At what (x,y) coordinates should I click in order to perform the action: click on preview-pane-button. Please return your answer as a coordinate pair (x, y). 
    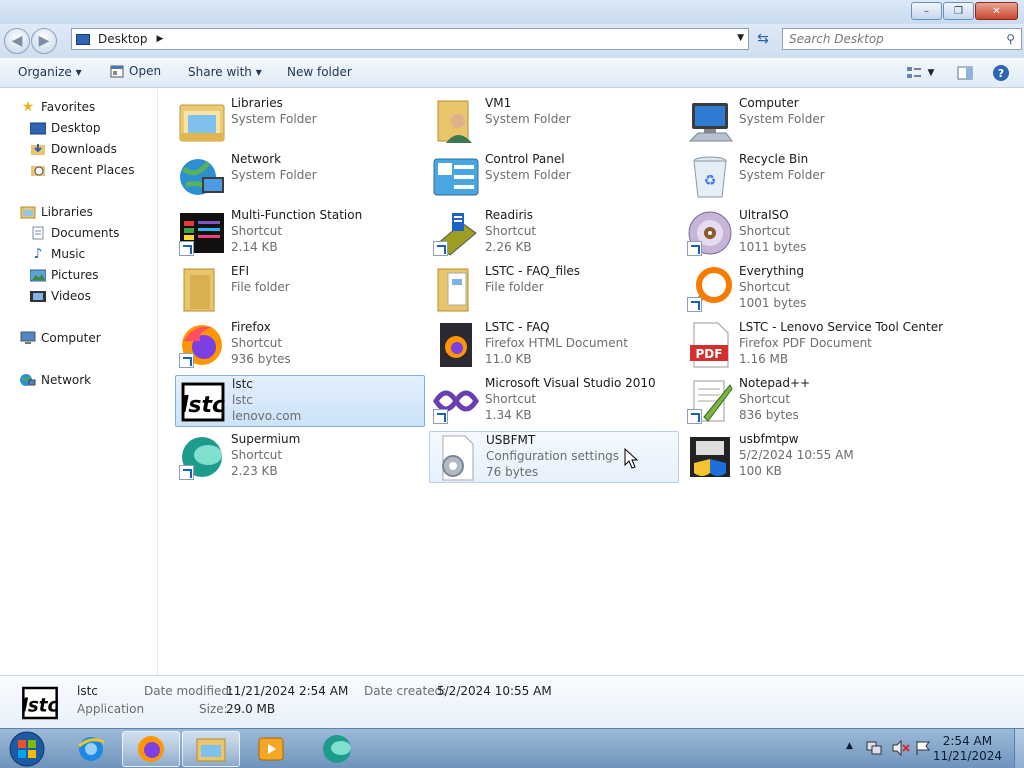
    Looking at the image, I should click on (965, 73).